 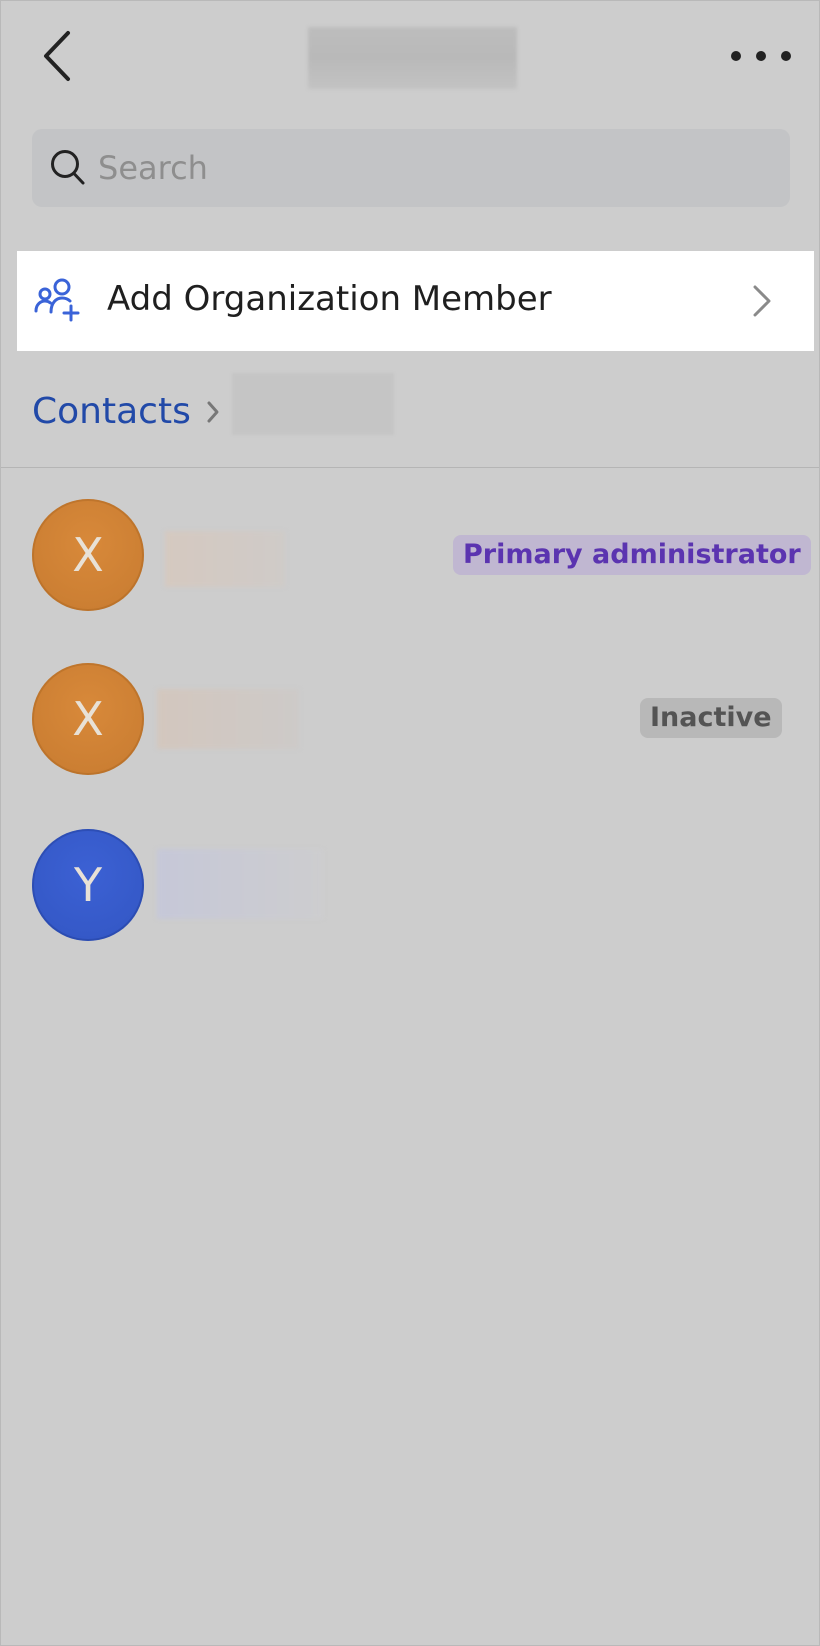 What do you see at coordinates (398, 168) in the screenshot?
I see `search-input` at bounding box center [398, 168].